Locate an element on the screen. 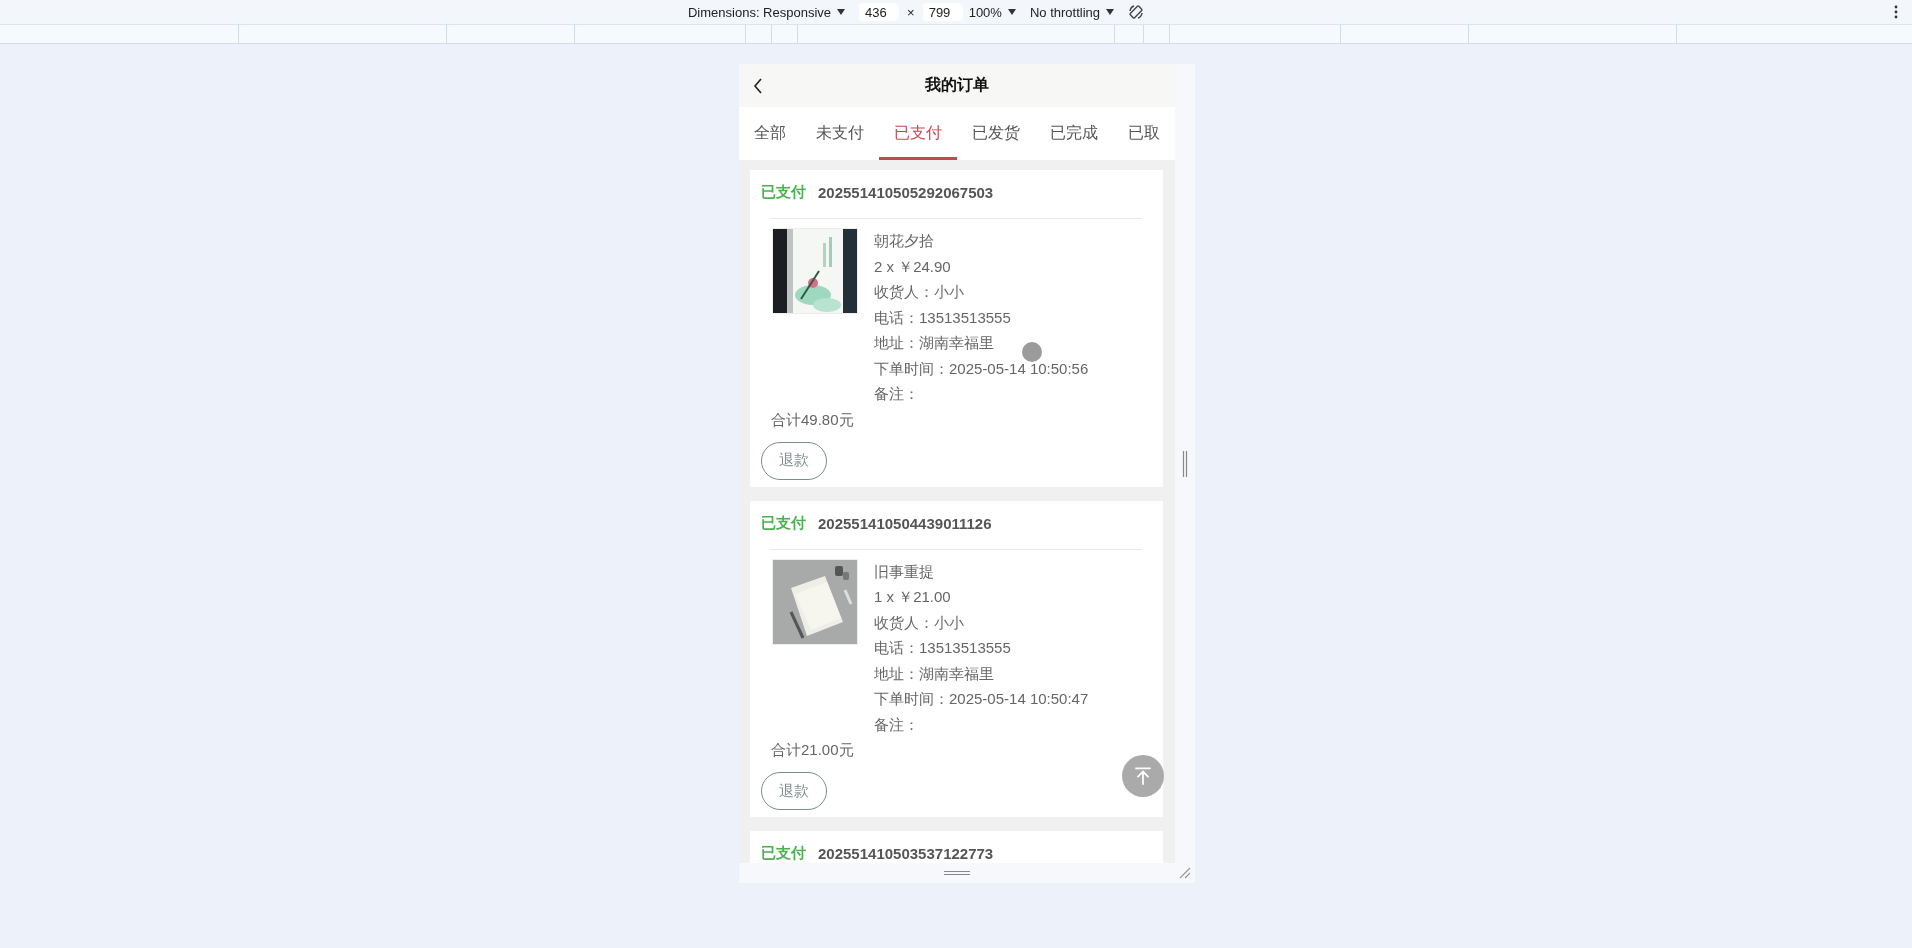 Image resolution: width=1912 pixels, height=948 pixels. order-tab: 已支付 is located at coordinates (918, 133).